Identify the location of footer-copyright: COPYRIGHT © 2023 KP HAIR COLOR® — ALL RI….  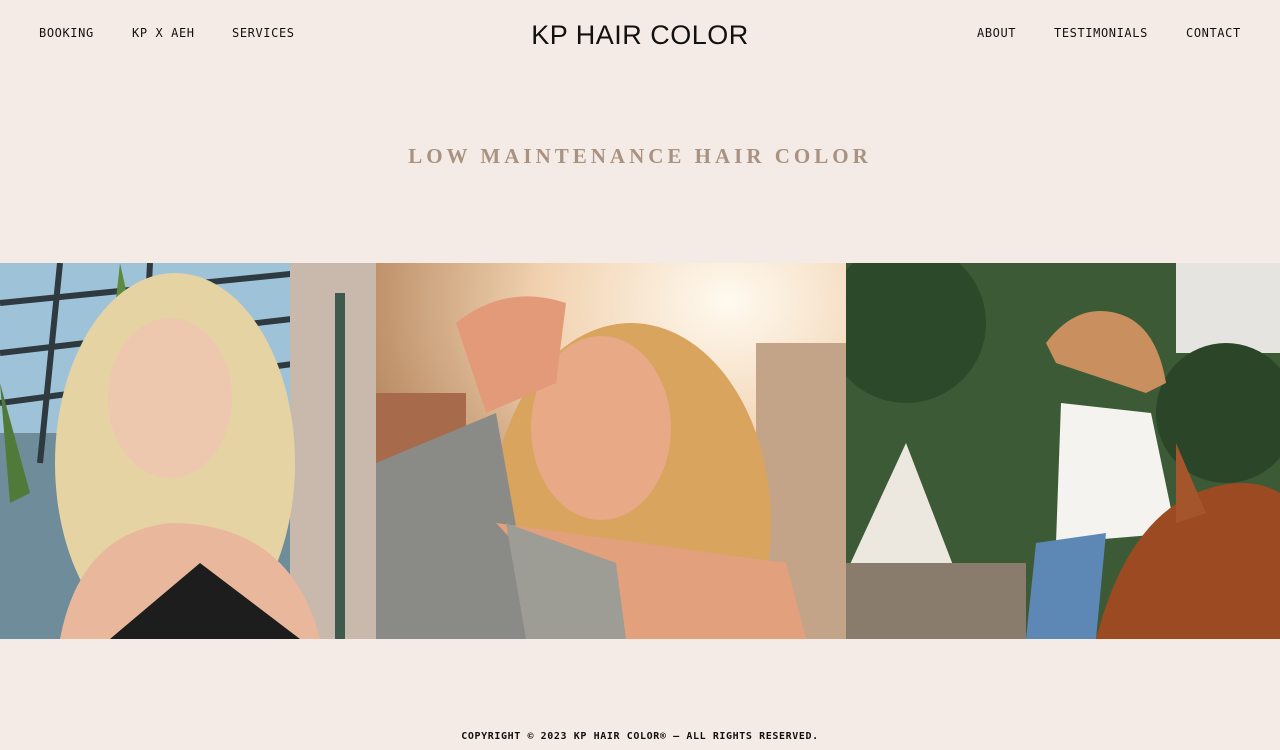
(640, 736).